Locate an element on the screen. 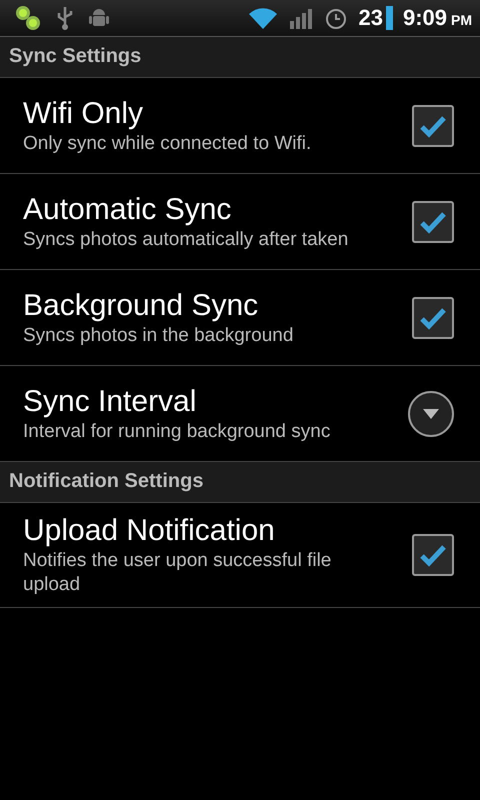  signal-icon is located at coordinates (301, 18).